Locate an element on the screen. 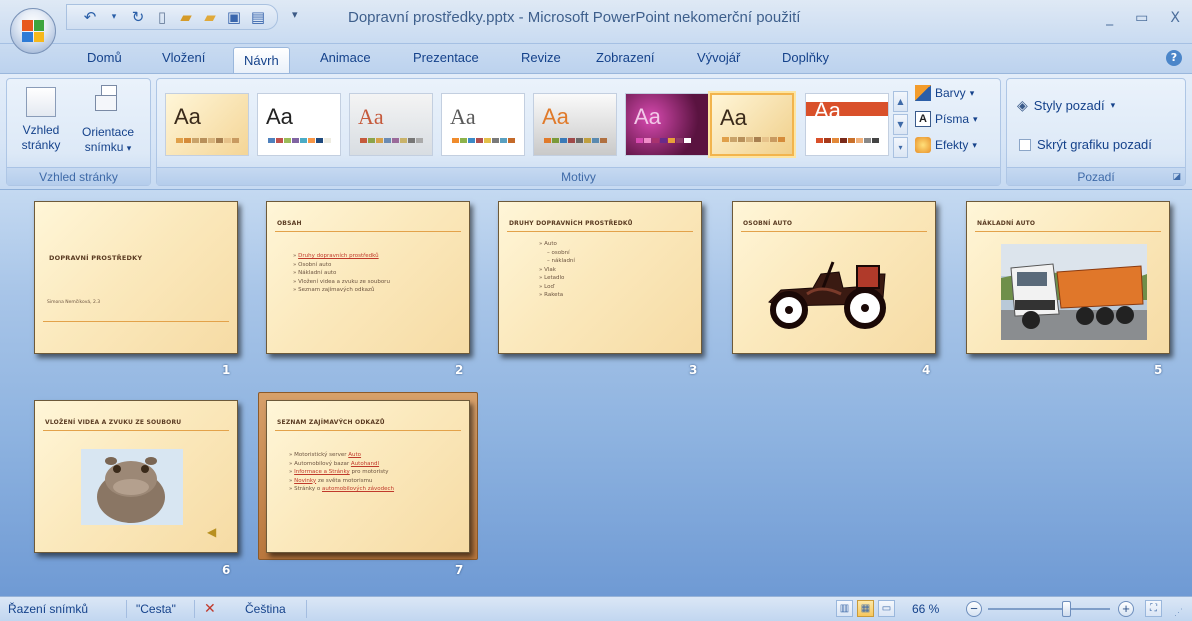 This screenshot has width=1192, height=621. hide-background-graphics: Skrýt grafiku pozadí is located at coordinates (1085, 144).